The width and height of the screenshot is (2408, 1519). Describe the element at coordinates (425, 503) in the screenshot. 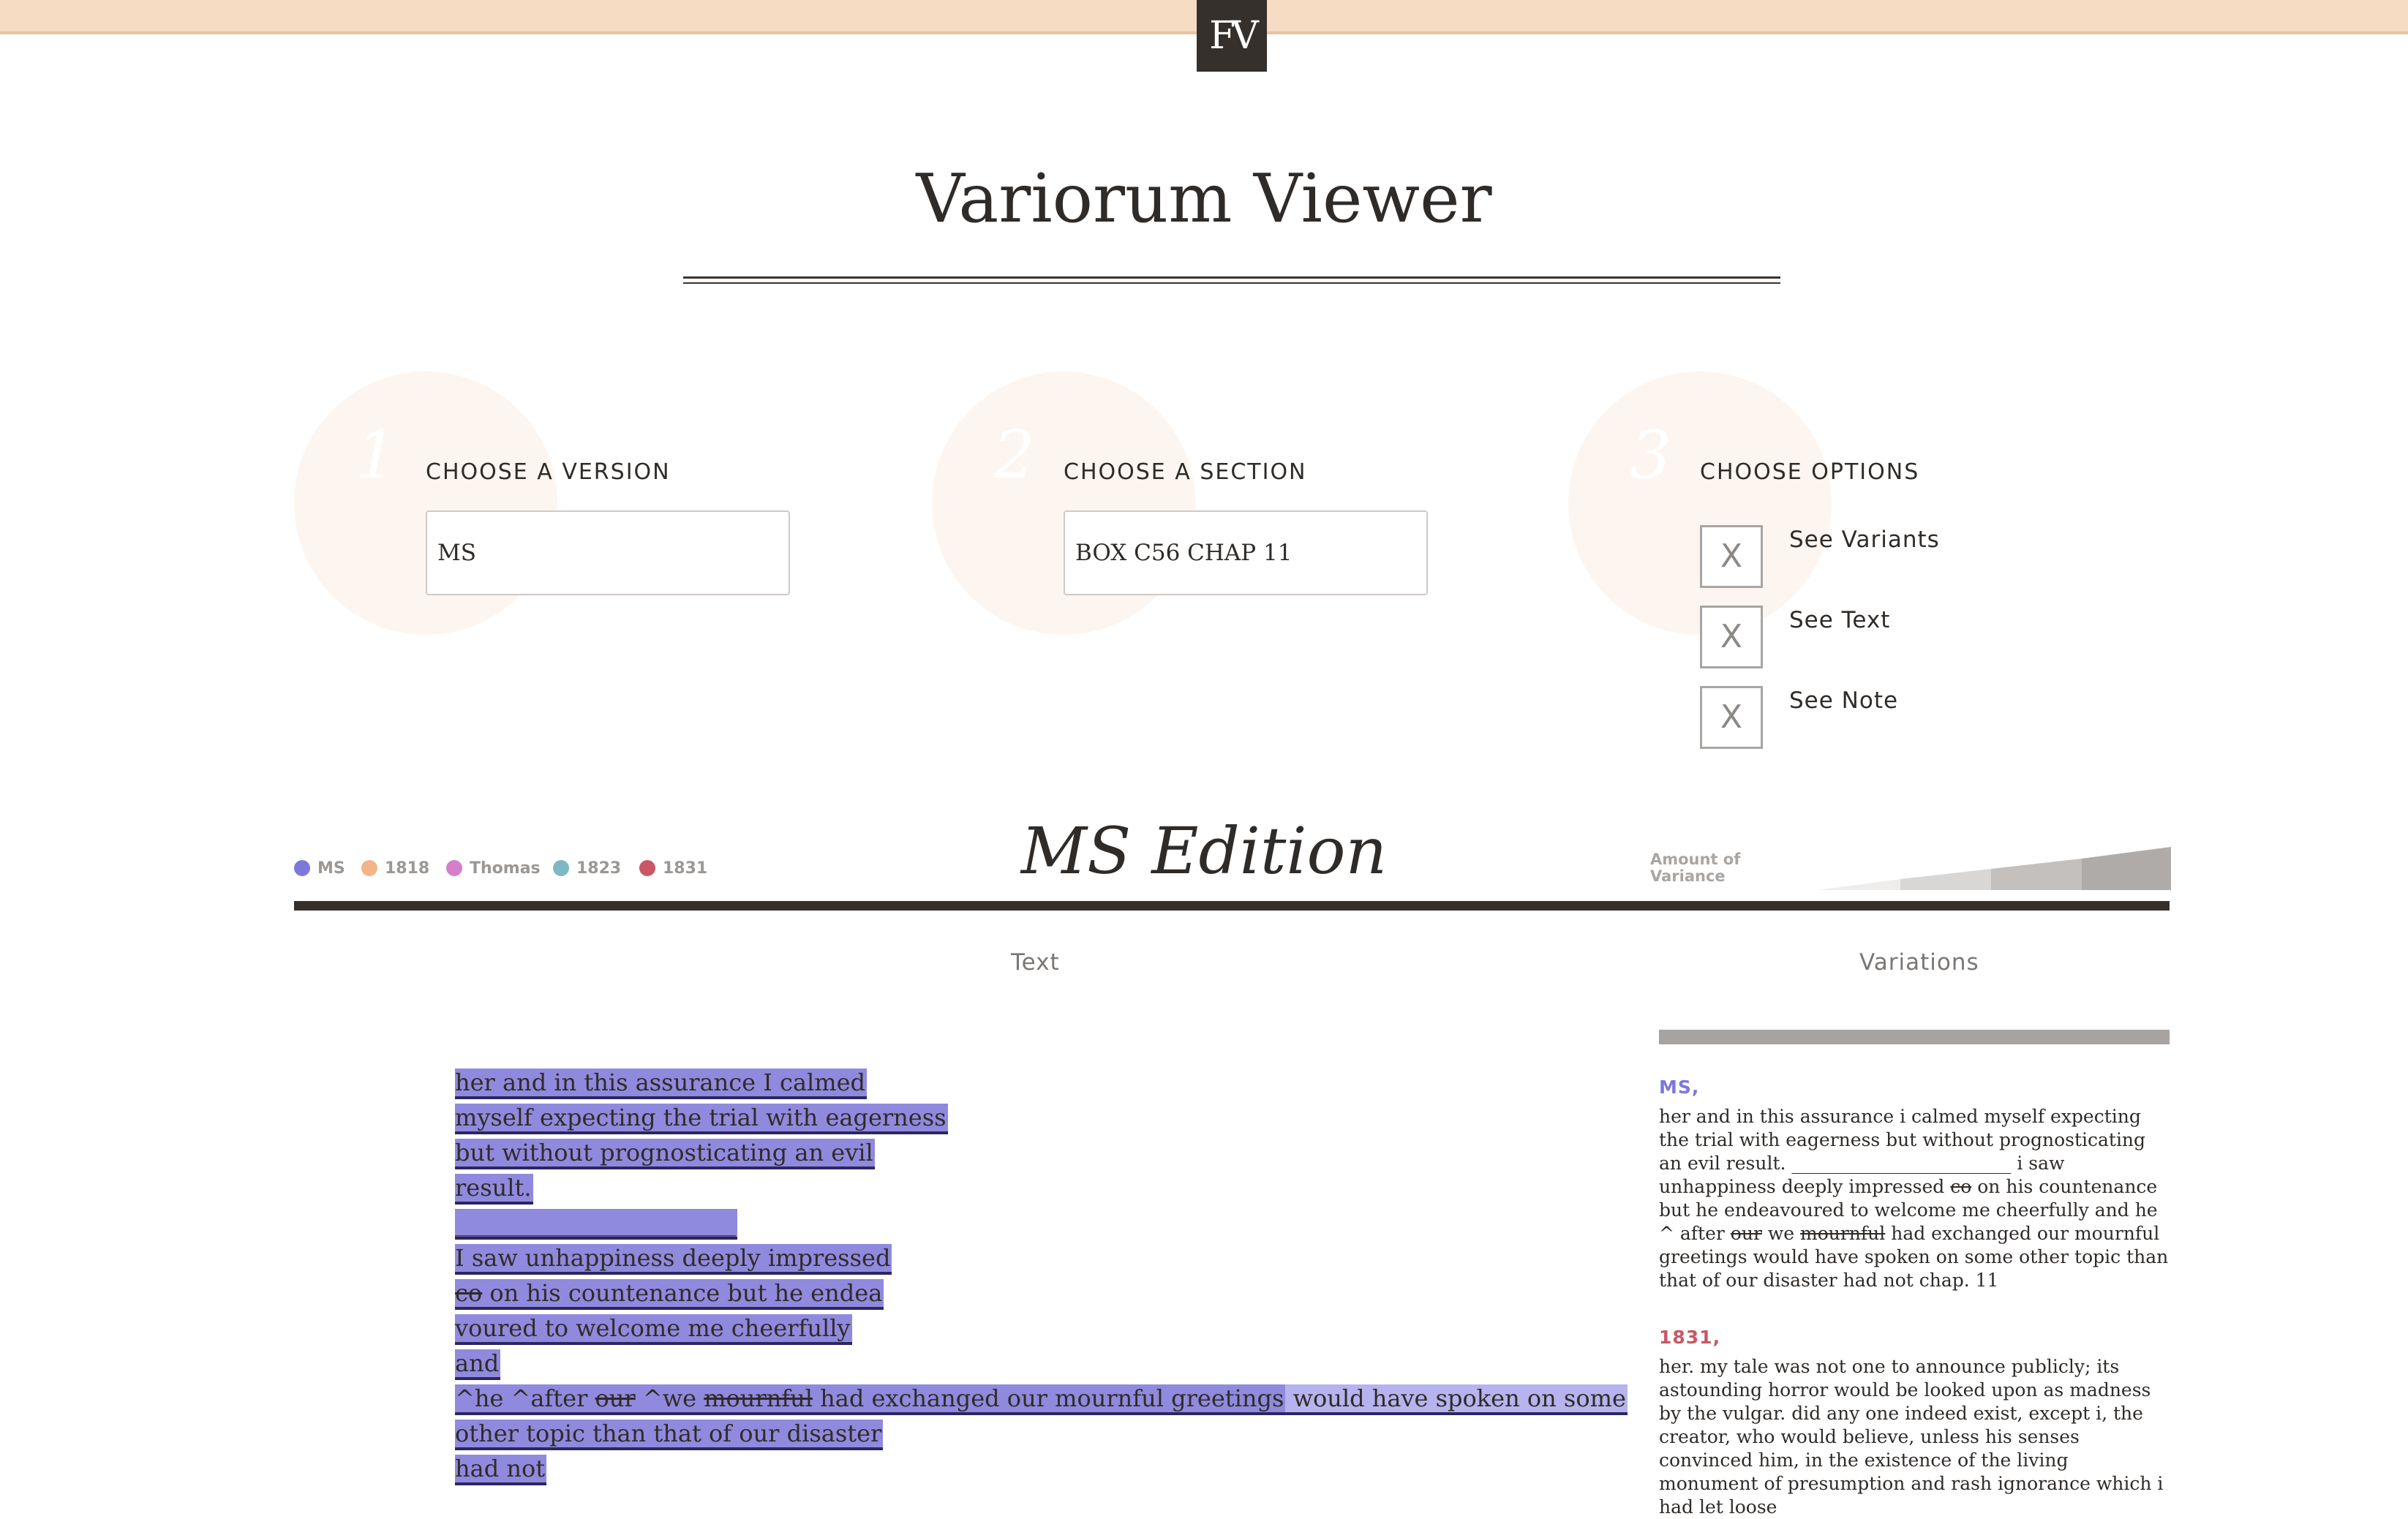

I see `step-1-circle` at that location.